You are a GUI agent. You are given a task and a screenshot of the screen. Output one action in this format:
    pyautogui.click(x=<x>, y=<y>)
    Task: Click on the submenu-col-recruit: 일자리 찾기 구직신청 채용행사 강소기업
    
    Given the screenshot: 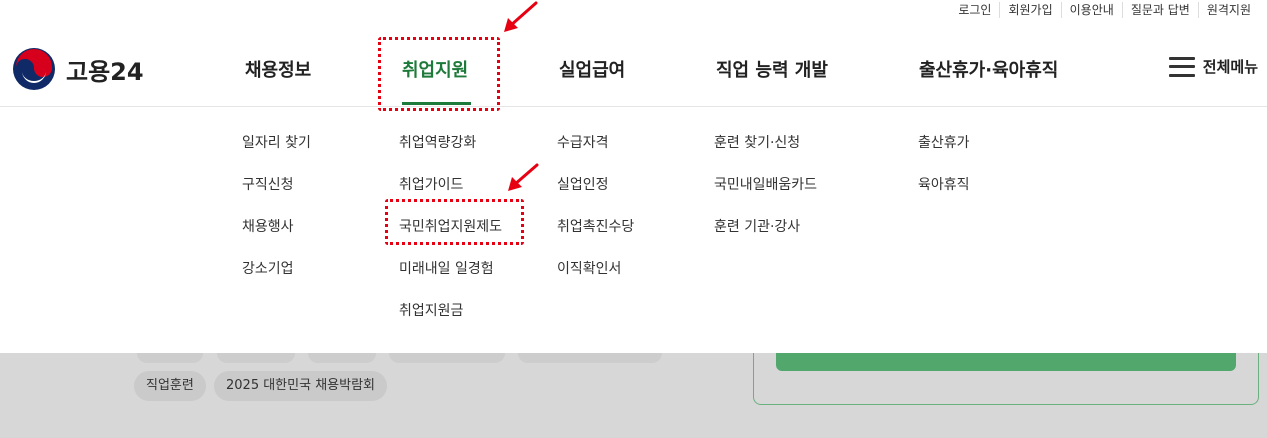 What is the action you would take?
    pyautogui.click(x=276, y=218)
    